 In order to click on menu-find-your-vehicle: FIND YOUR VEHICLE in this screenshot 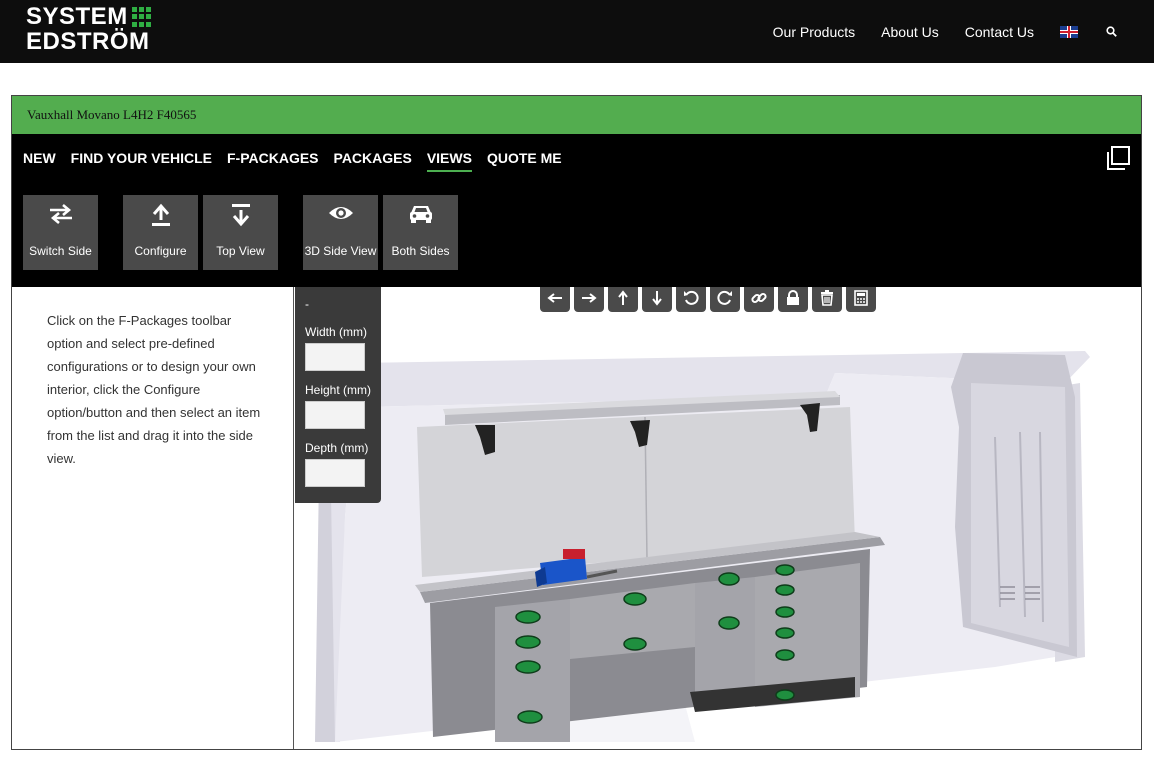, I will do `click(141, 161)`.